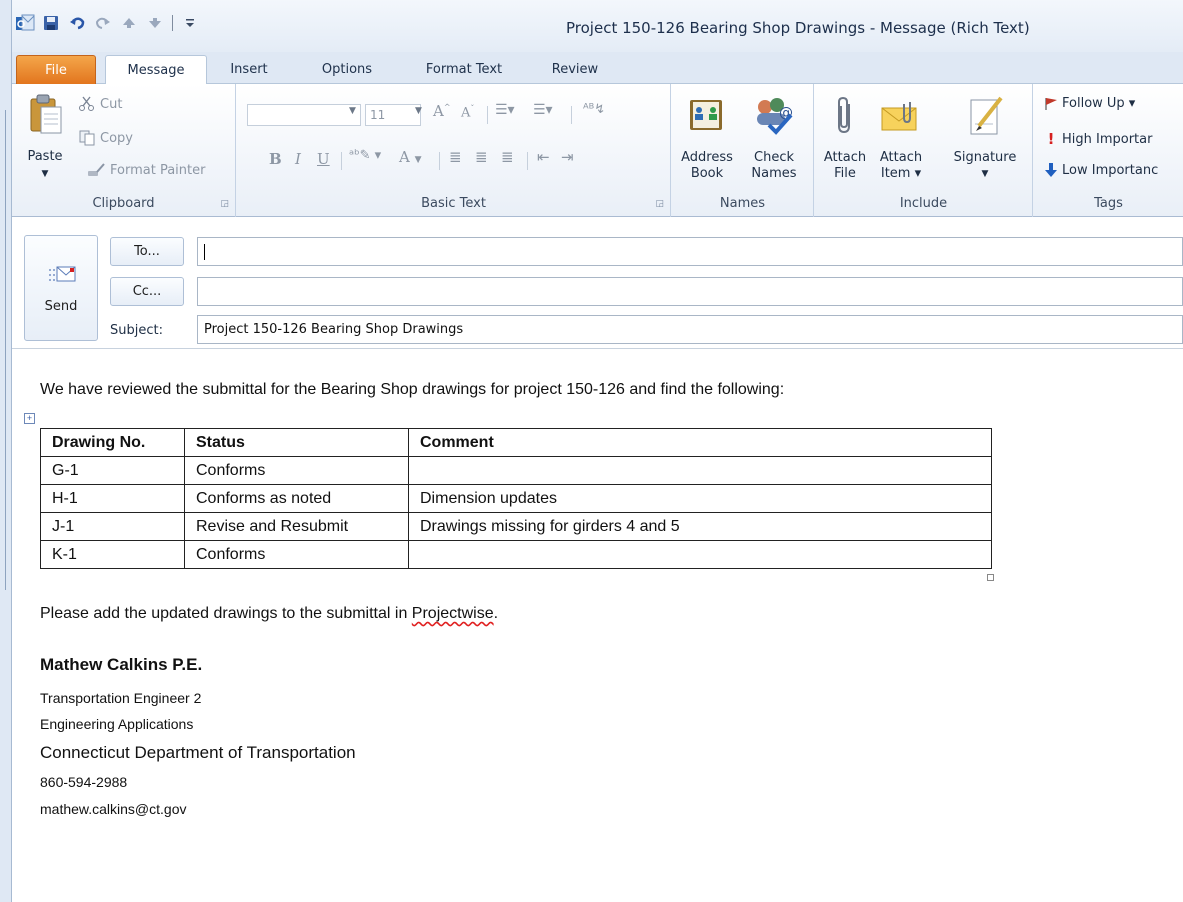 The height and width of the screenshot is (902, 1183). Describe the element at coordinates (275, 159) in the screenshot. I see `bold-button: B` at that location.